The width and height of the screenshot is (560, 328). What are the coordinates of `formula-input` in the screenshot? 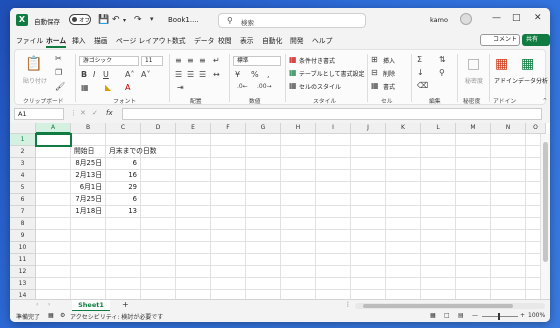 It's located at (332, 114).